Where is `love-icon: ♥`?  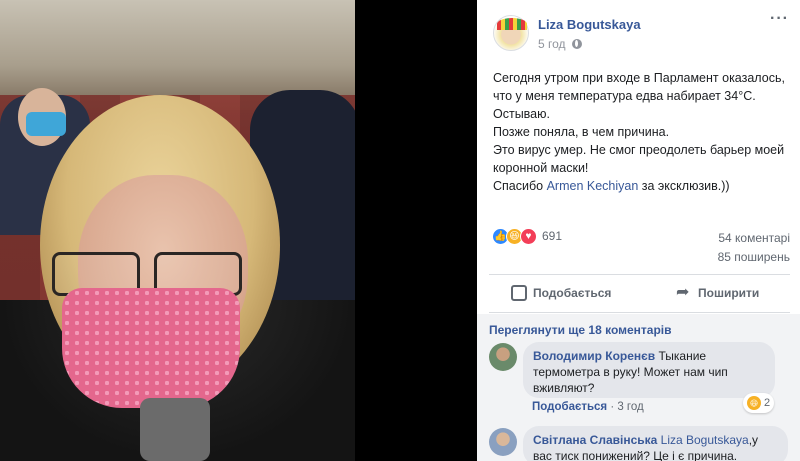
love-icon: ♥ is located at coordinates (528, 236).